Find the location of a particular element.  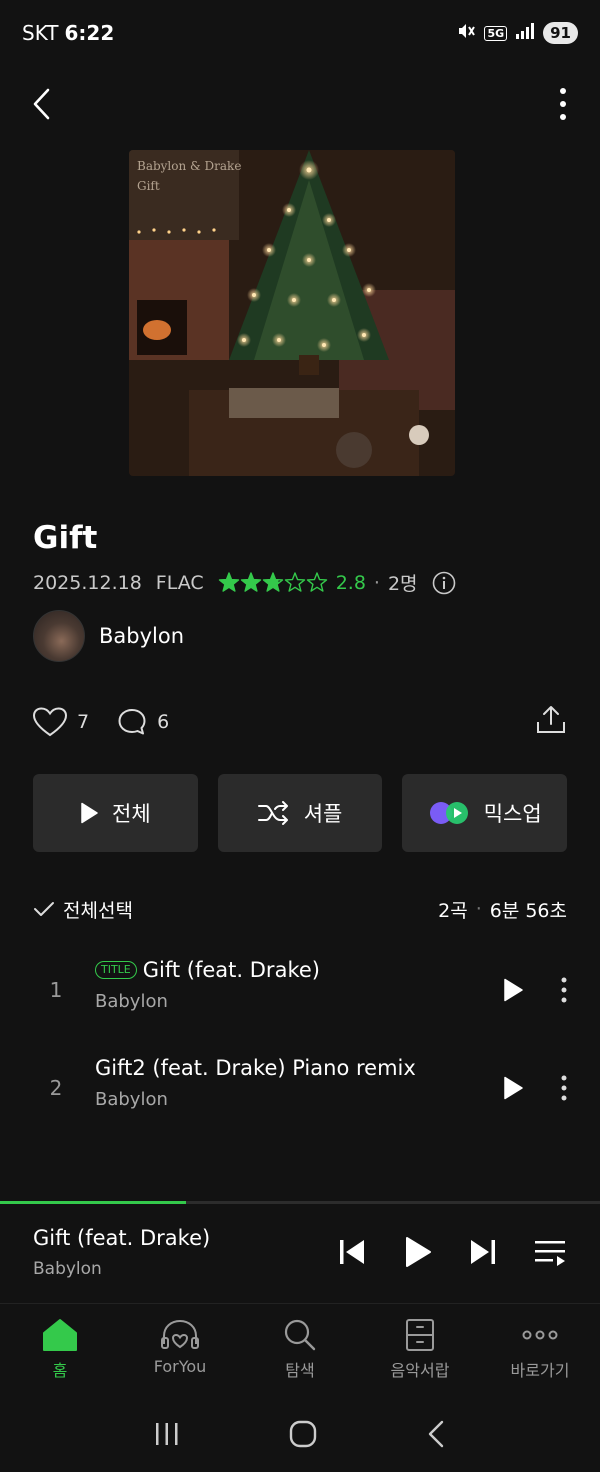

track-info: Gift2 (feat. Drake) Piano remix Babylon is located at coordinates (255, 1083).